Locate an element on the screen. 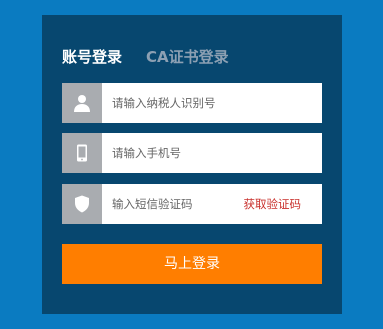 This screenshot has height=329, width=383. phone-field is located at coordinates (192, 153).